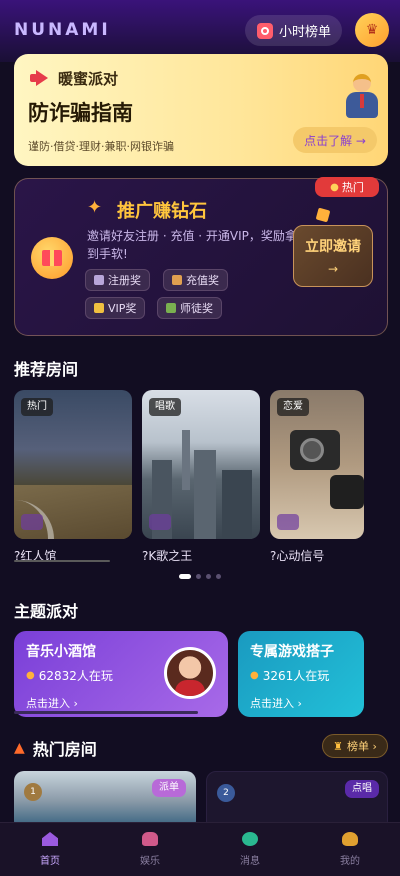 This screenshot has height=876, width=400. What do you see at coordinates (201, 464) in the screenshot?
I see `room-card: 唱歌` at bounding box center [201, 464].